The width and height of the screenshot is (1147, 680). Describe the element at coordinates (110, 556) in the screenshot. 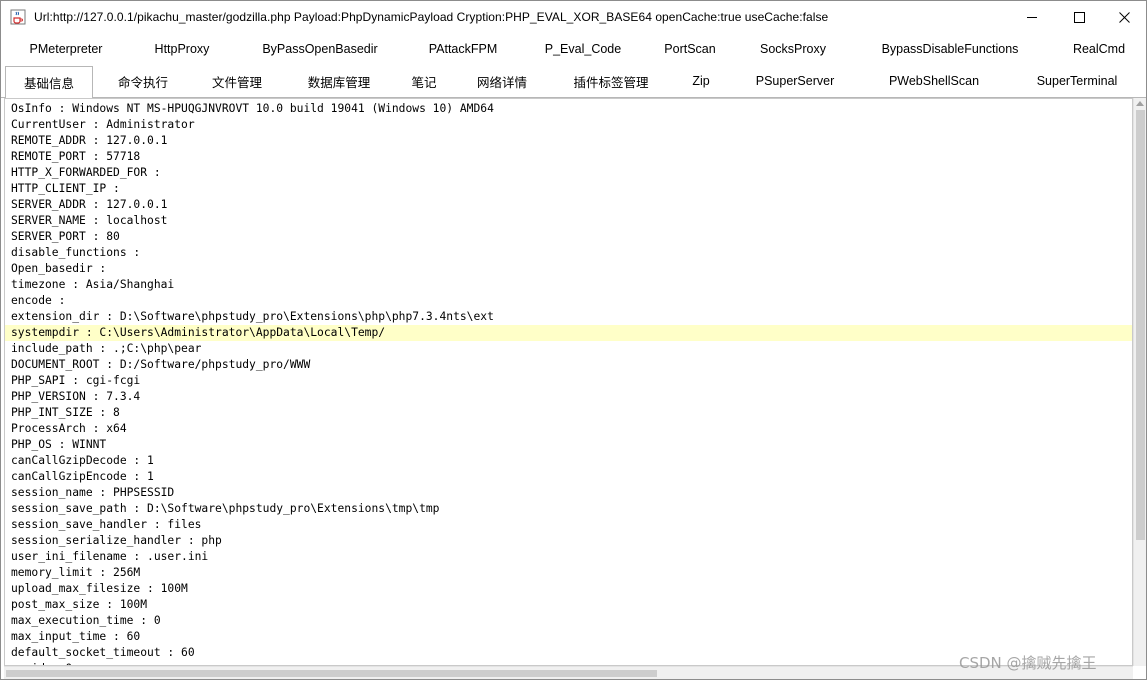

I see `info-line: user_ini_filename : .user.ini` at that location.